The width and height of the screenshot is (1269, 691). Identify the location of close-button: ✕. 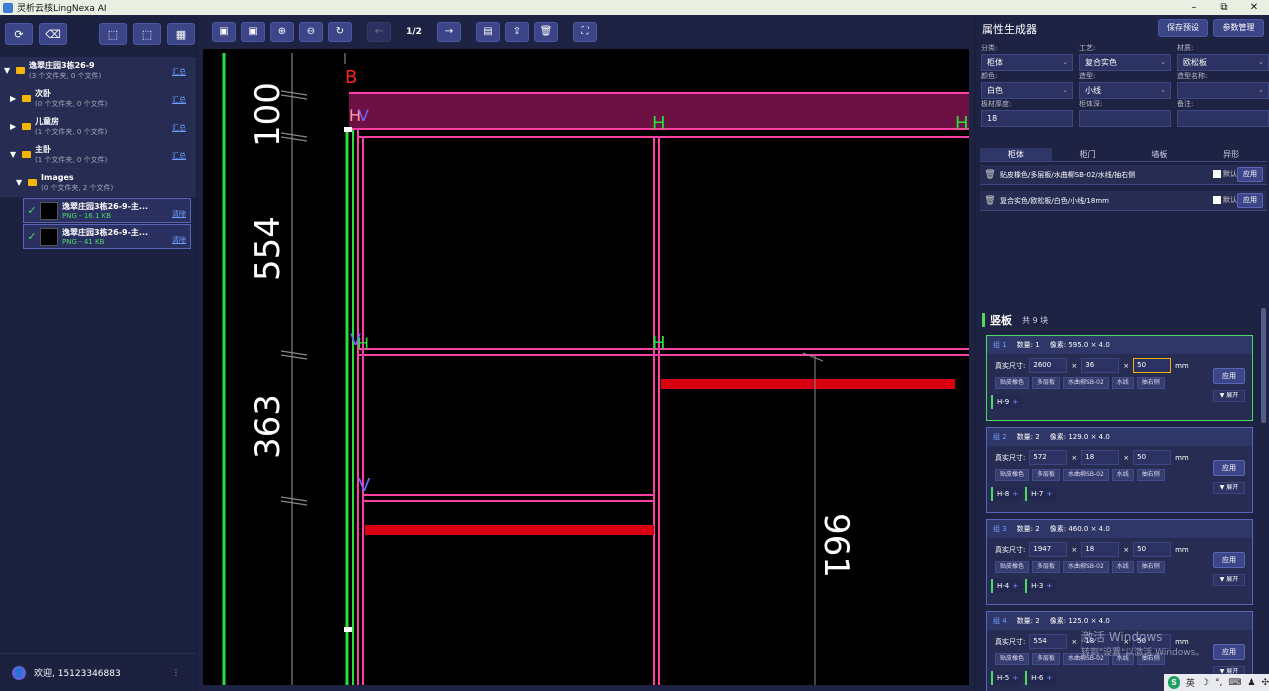
(1254, 7).